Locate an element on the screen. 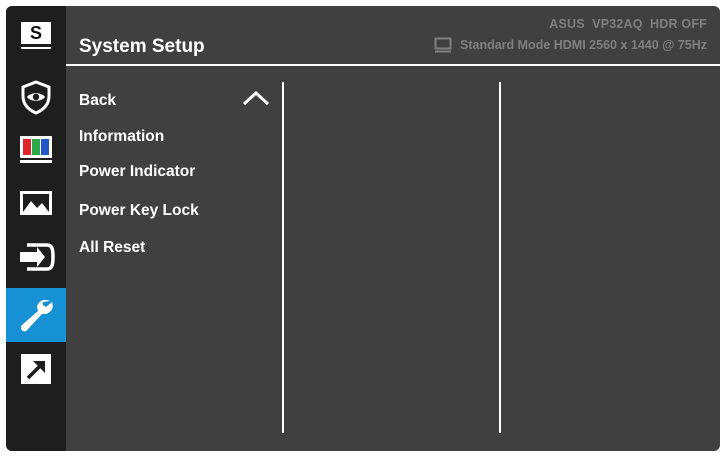  sidebar-item-color is located at coordinates (36, 149).